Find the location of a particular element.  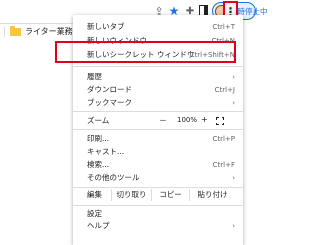

cut-button: 切り取り is located at coordinates (131, 195).